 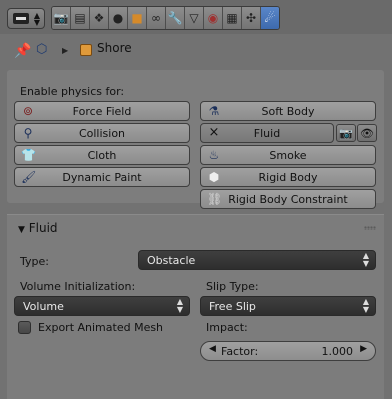 I want to click on slip-type-label: Slip Type:, so click(x=232, y=286).